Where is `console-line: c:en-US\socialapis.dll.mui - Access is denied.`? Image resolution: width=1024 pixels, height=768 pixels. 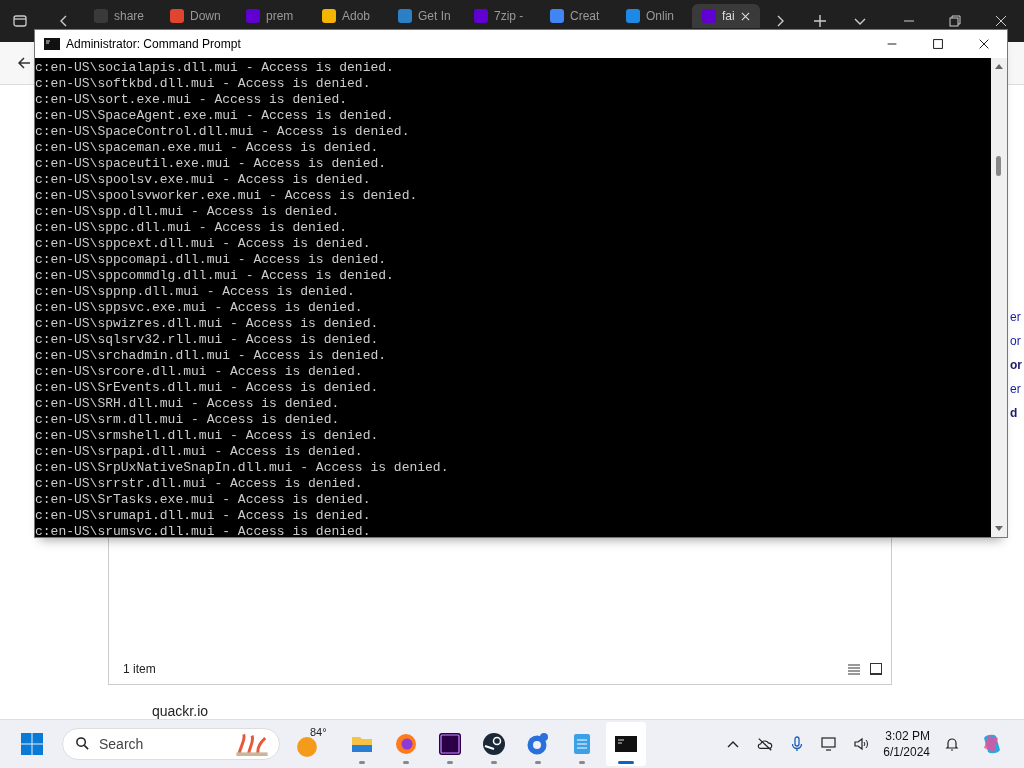
console-line: c:en-US\socialapis.dll.mui - Access is denied. is located at coordinates (215, 68).